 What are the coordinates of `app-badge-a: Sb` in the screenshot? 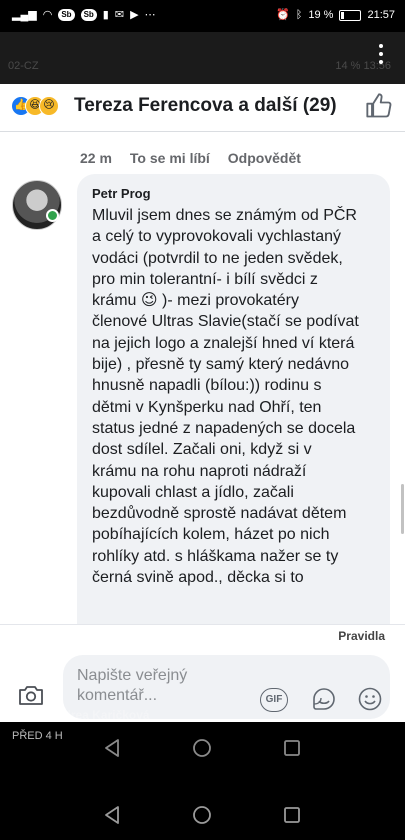 It's located at (66, 15).